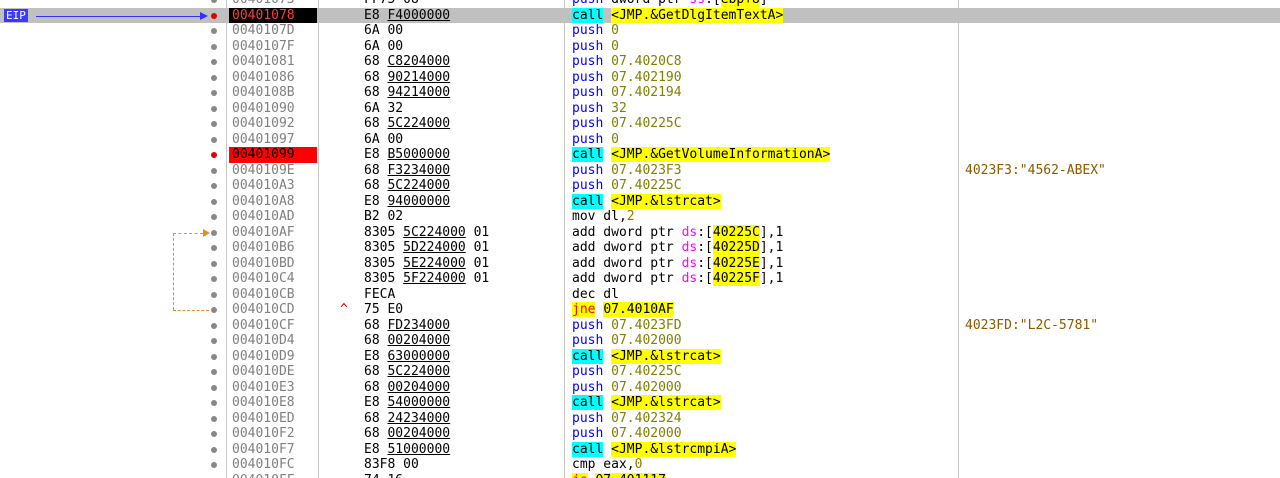 The image size is (1280, 478). Describe the element at coordinates (640, 295) in the screenshot. I see `instruction-row: 004010CB FECA dec dl` at that location.